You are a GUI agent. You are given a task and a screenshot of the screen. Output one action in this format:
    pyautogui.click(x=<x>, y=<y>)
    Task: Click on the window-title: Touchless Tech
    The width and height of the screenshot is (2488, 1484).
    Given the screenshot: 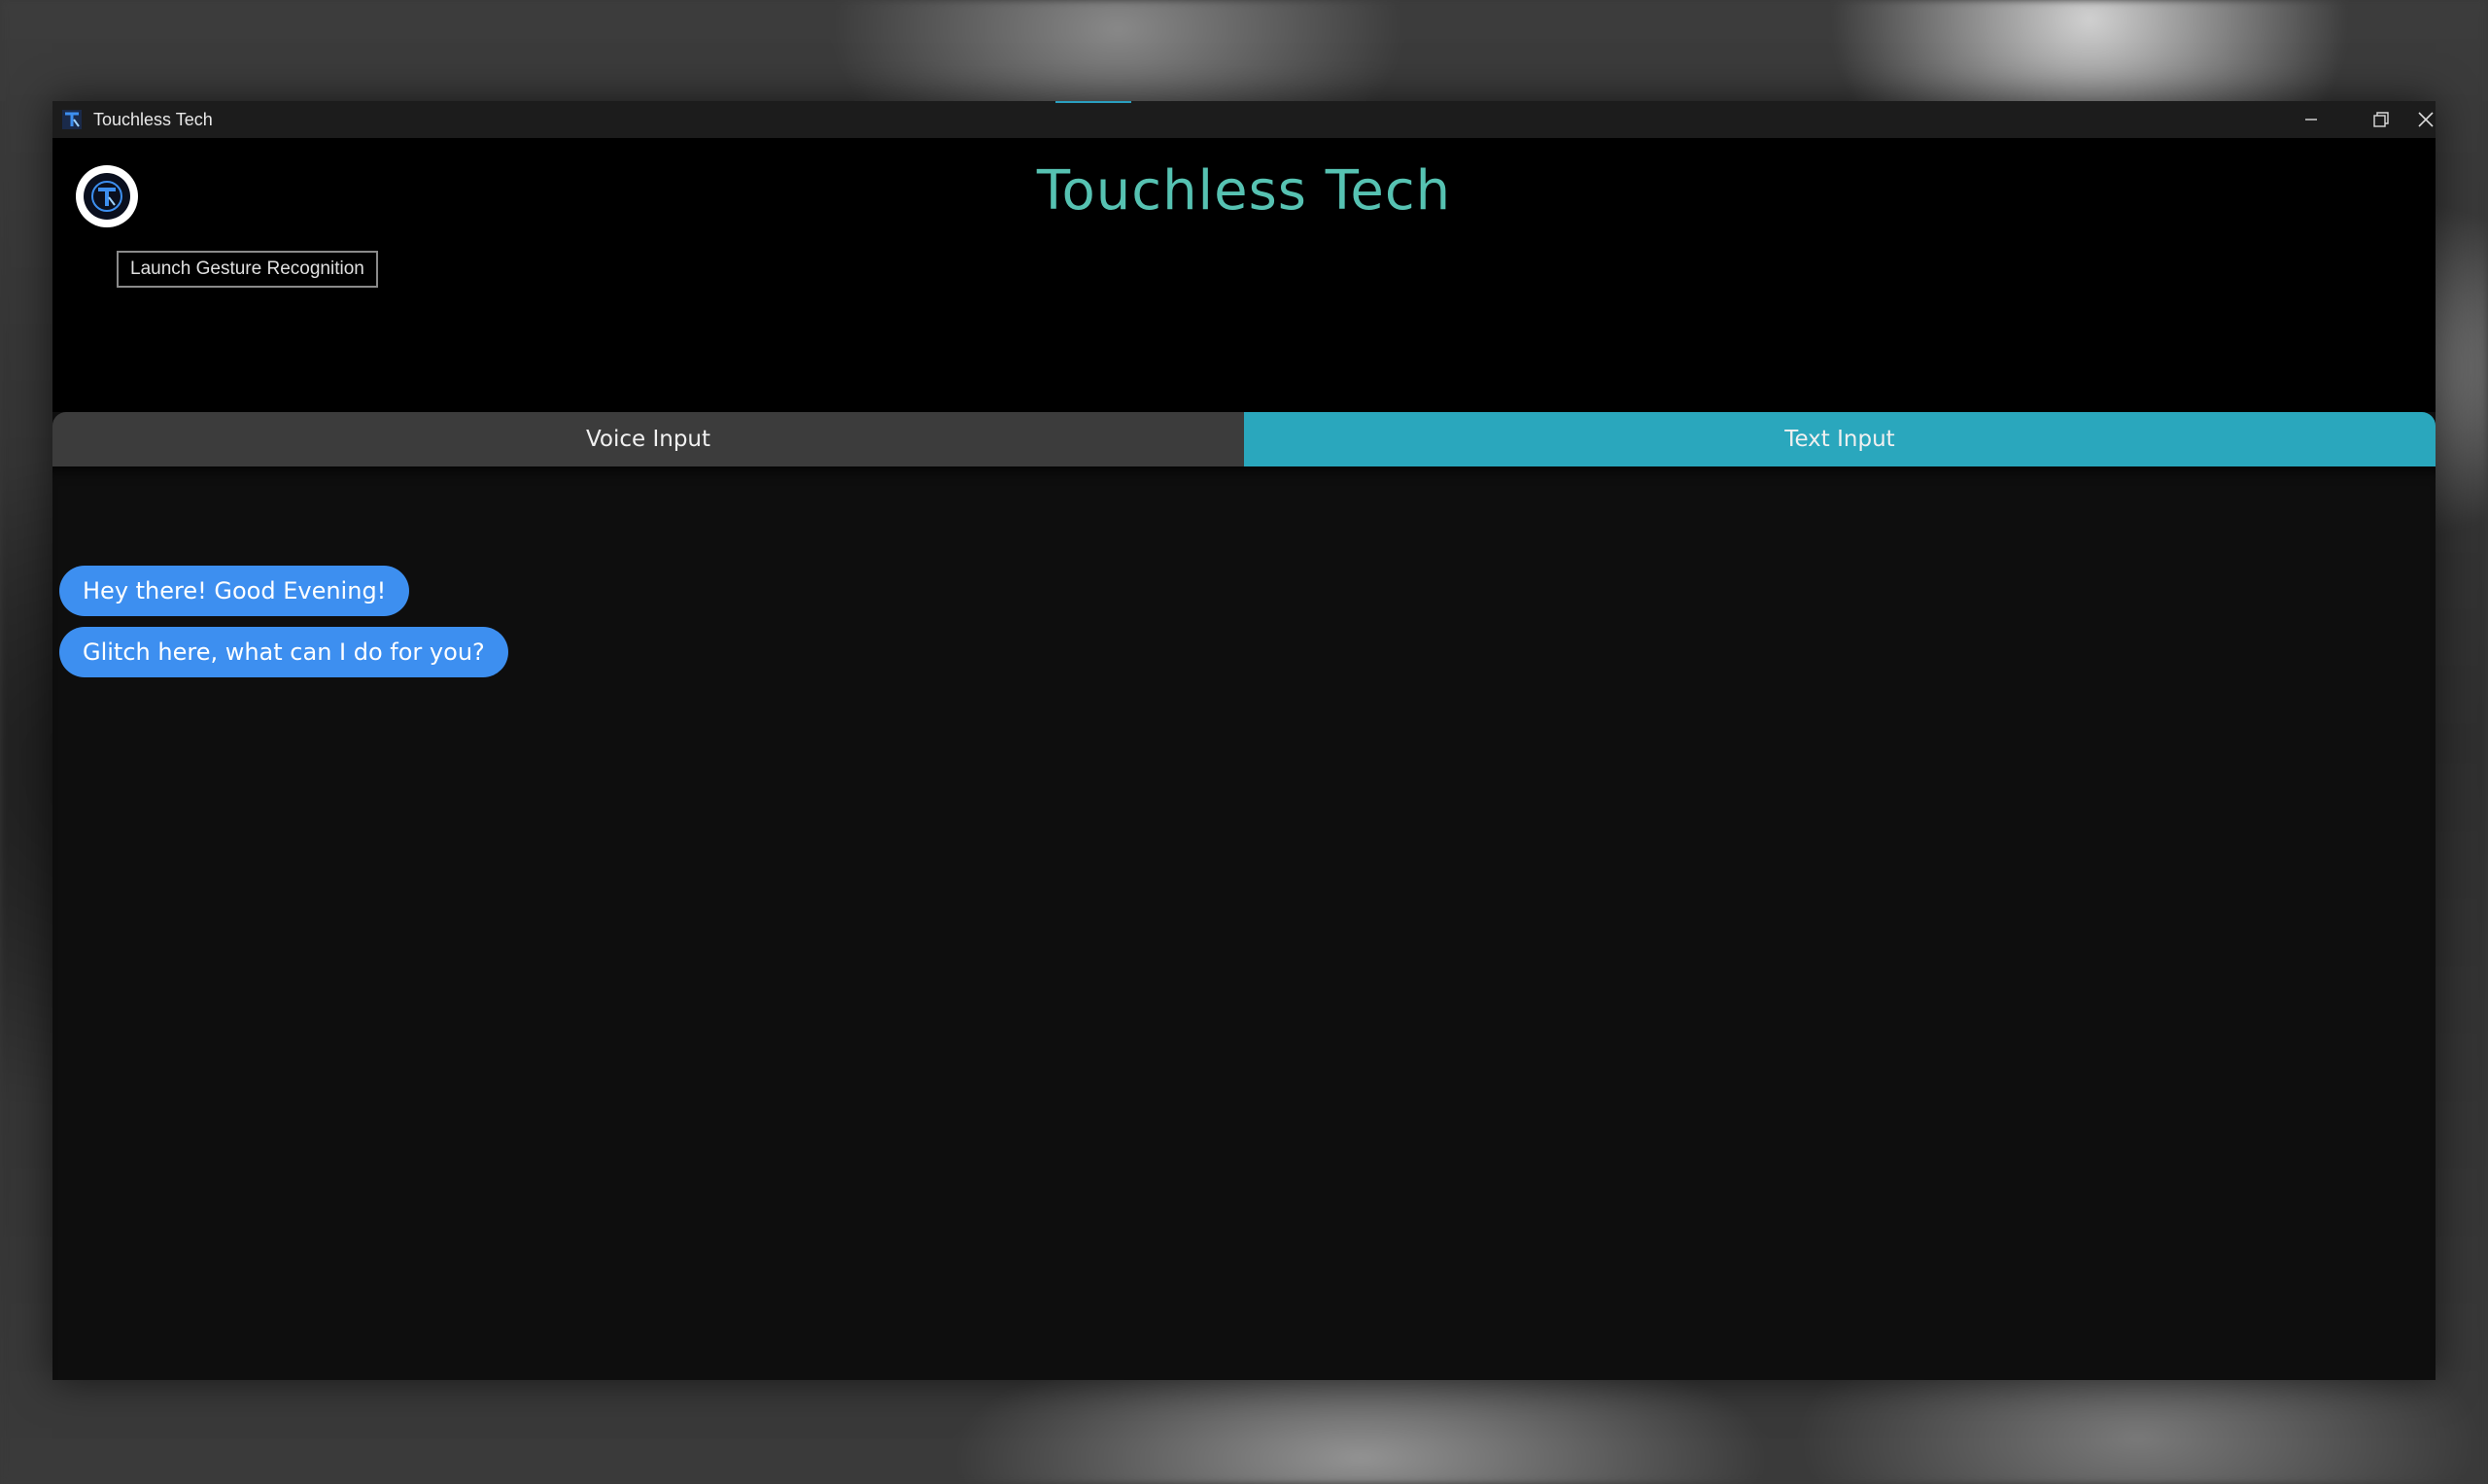 What is the action you would take?
    pyautogui.click(x=153, y=119)
    